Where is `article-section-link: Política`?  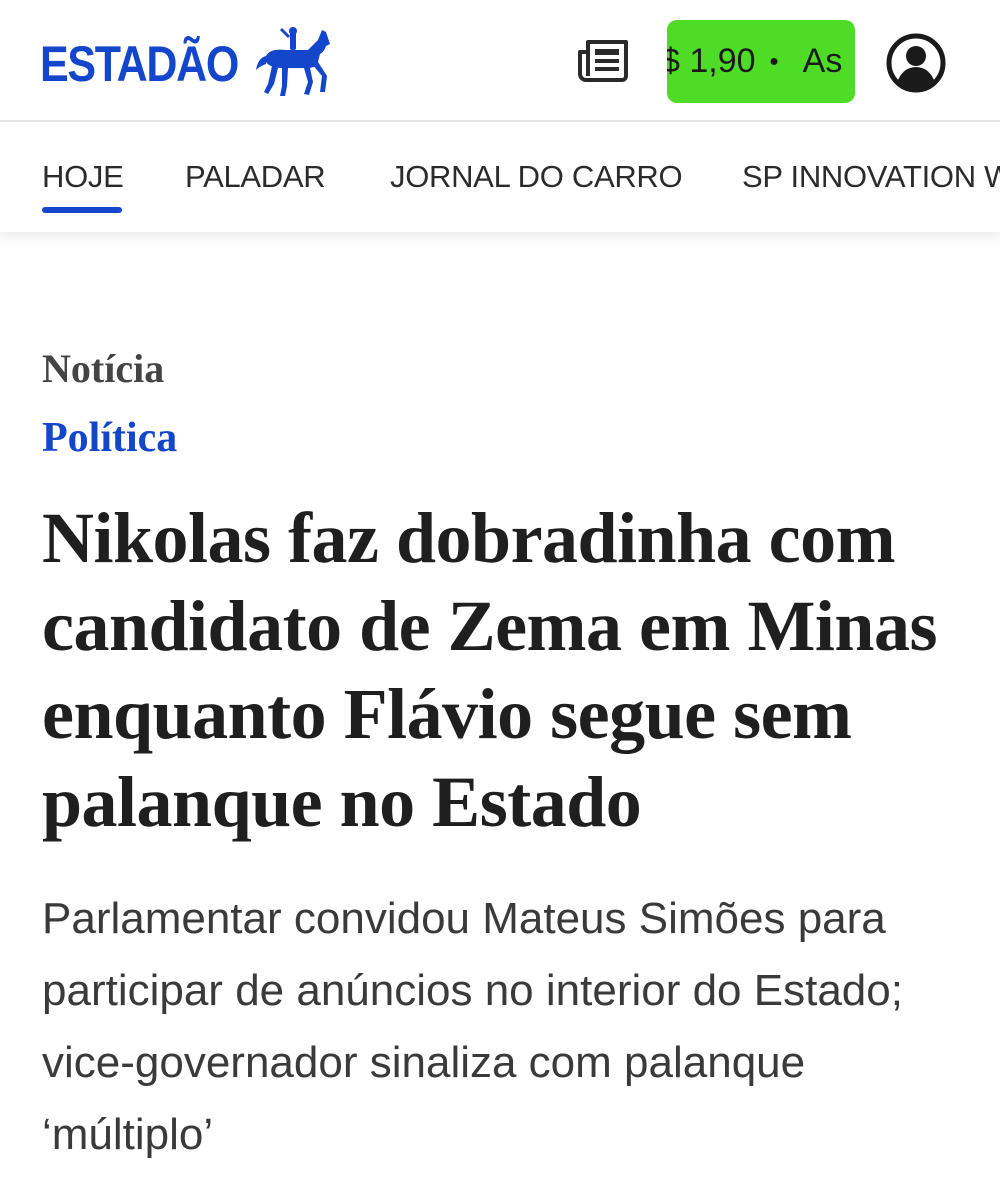
article-section-link: Política is located at coordinates (109, 438).